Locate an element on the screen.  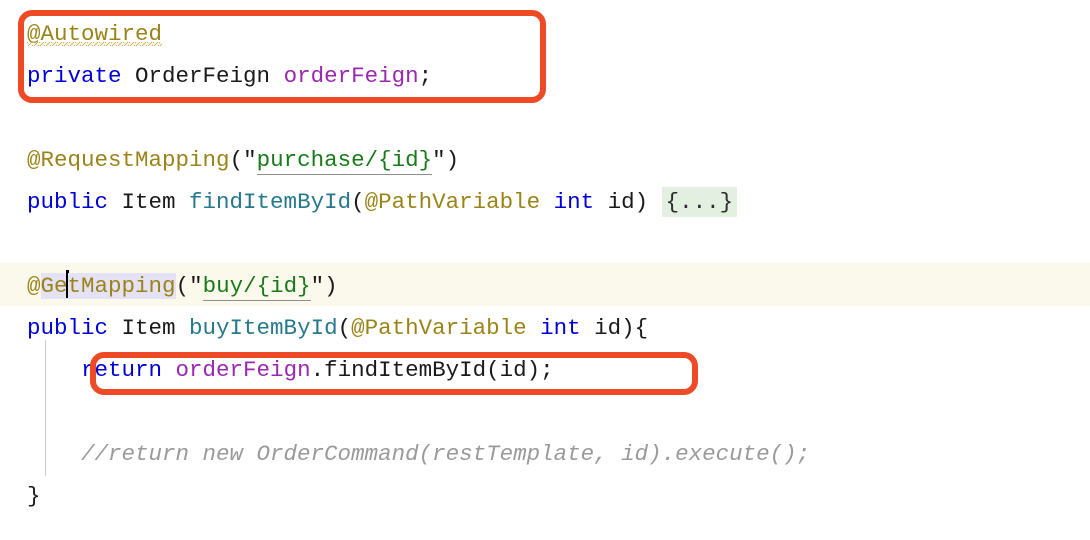
code-token-method: findItemById is located at coordinates (270, 202).